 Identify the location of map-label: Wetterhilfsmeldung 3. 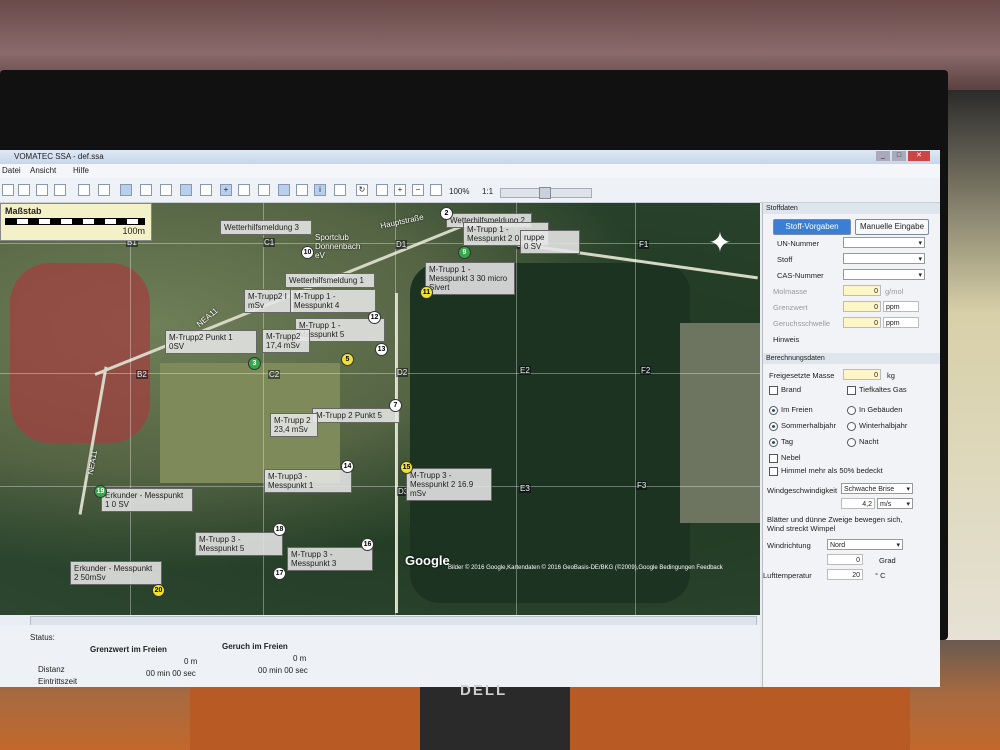
(266, 227).